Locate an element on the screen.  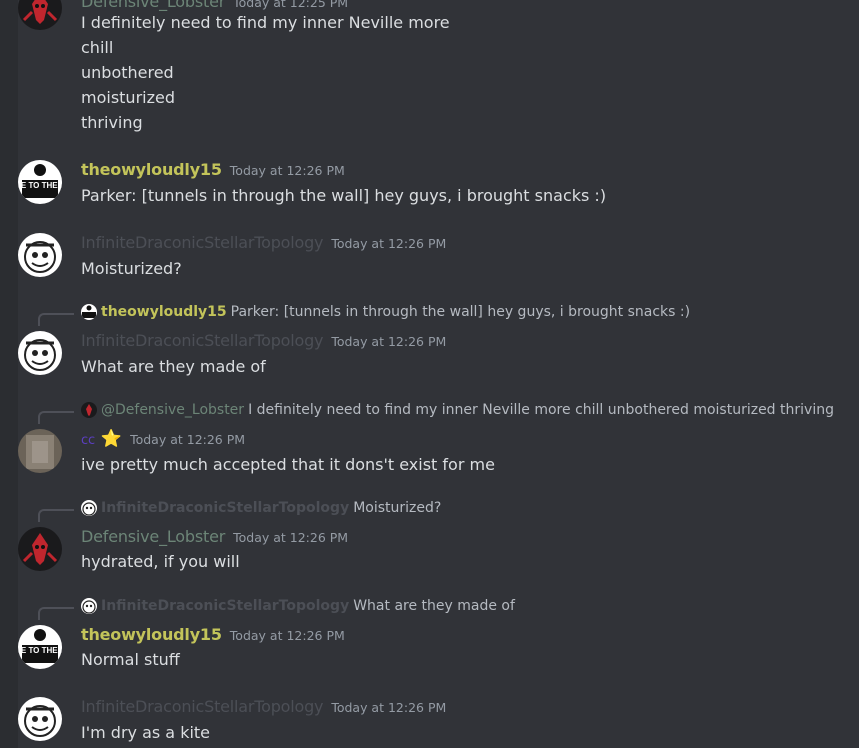
message-text: I'm dry as a kite is located at coordinates (146, 732).